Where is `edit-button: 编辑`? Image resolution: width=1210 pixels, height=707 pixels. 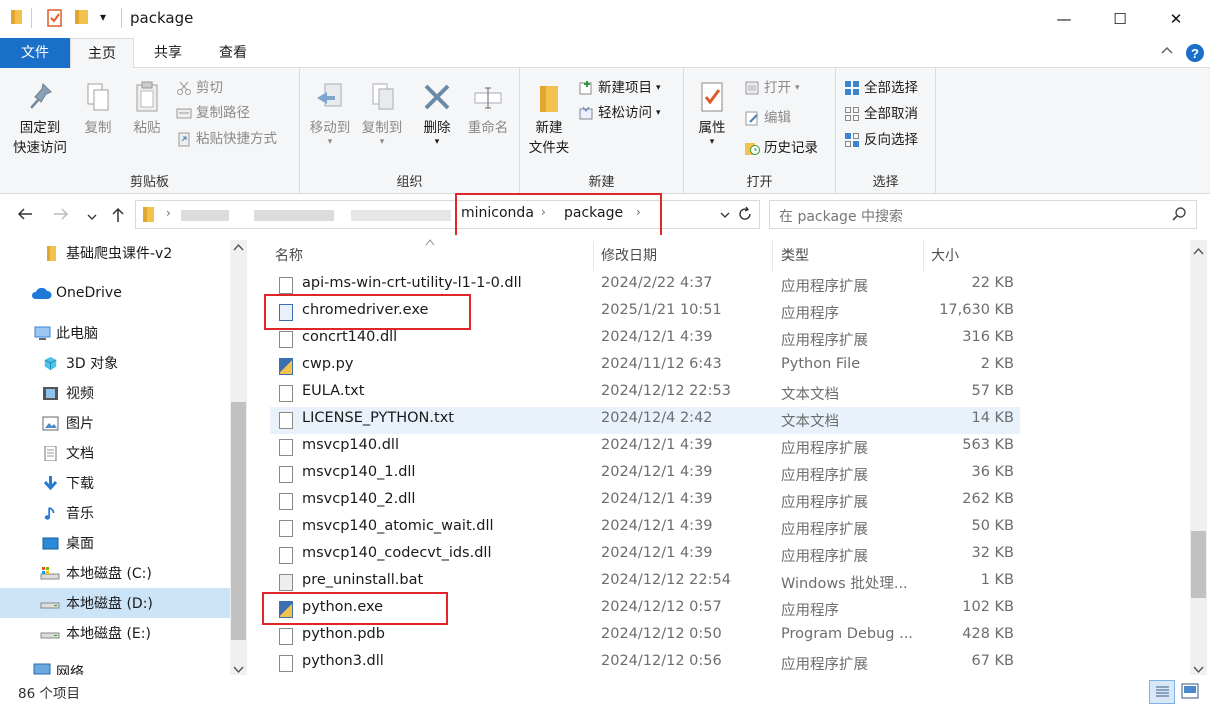 edit-button: 编辑 is located at coordinates (767, 118).